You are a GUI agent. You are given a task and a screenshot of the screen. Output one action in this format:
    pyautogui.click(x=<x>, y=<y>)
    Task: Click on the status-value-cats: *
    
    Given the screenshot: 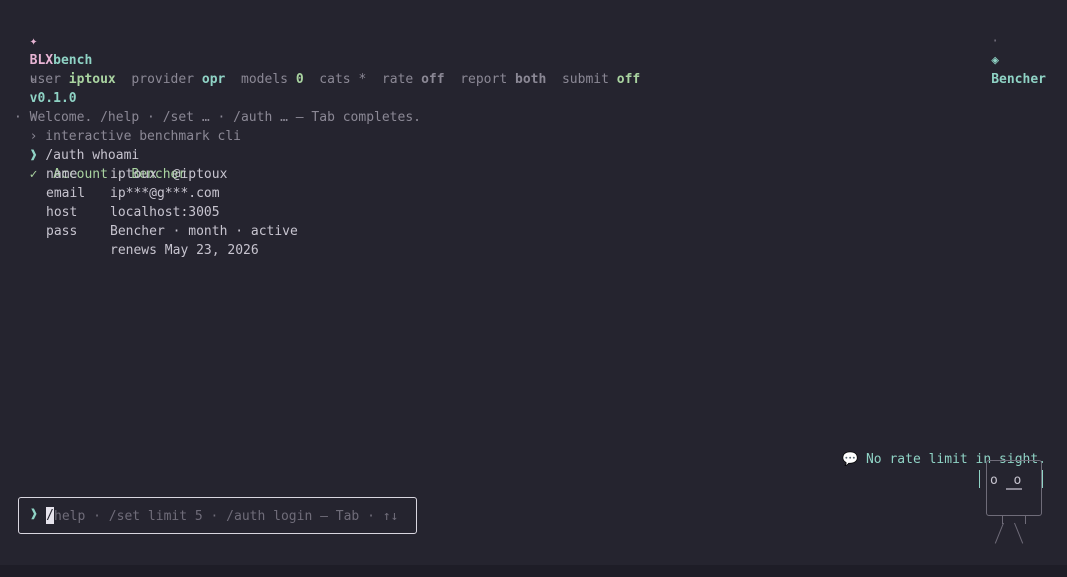 What is the action you would take?
    pyautogui.click(x=362, y=79)
    